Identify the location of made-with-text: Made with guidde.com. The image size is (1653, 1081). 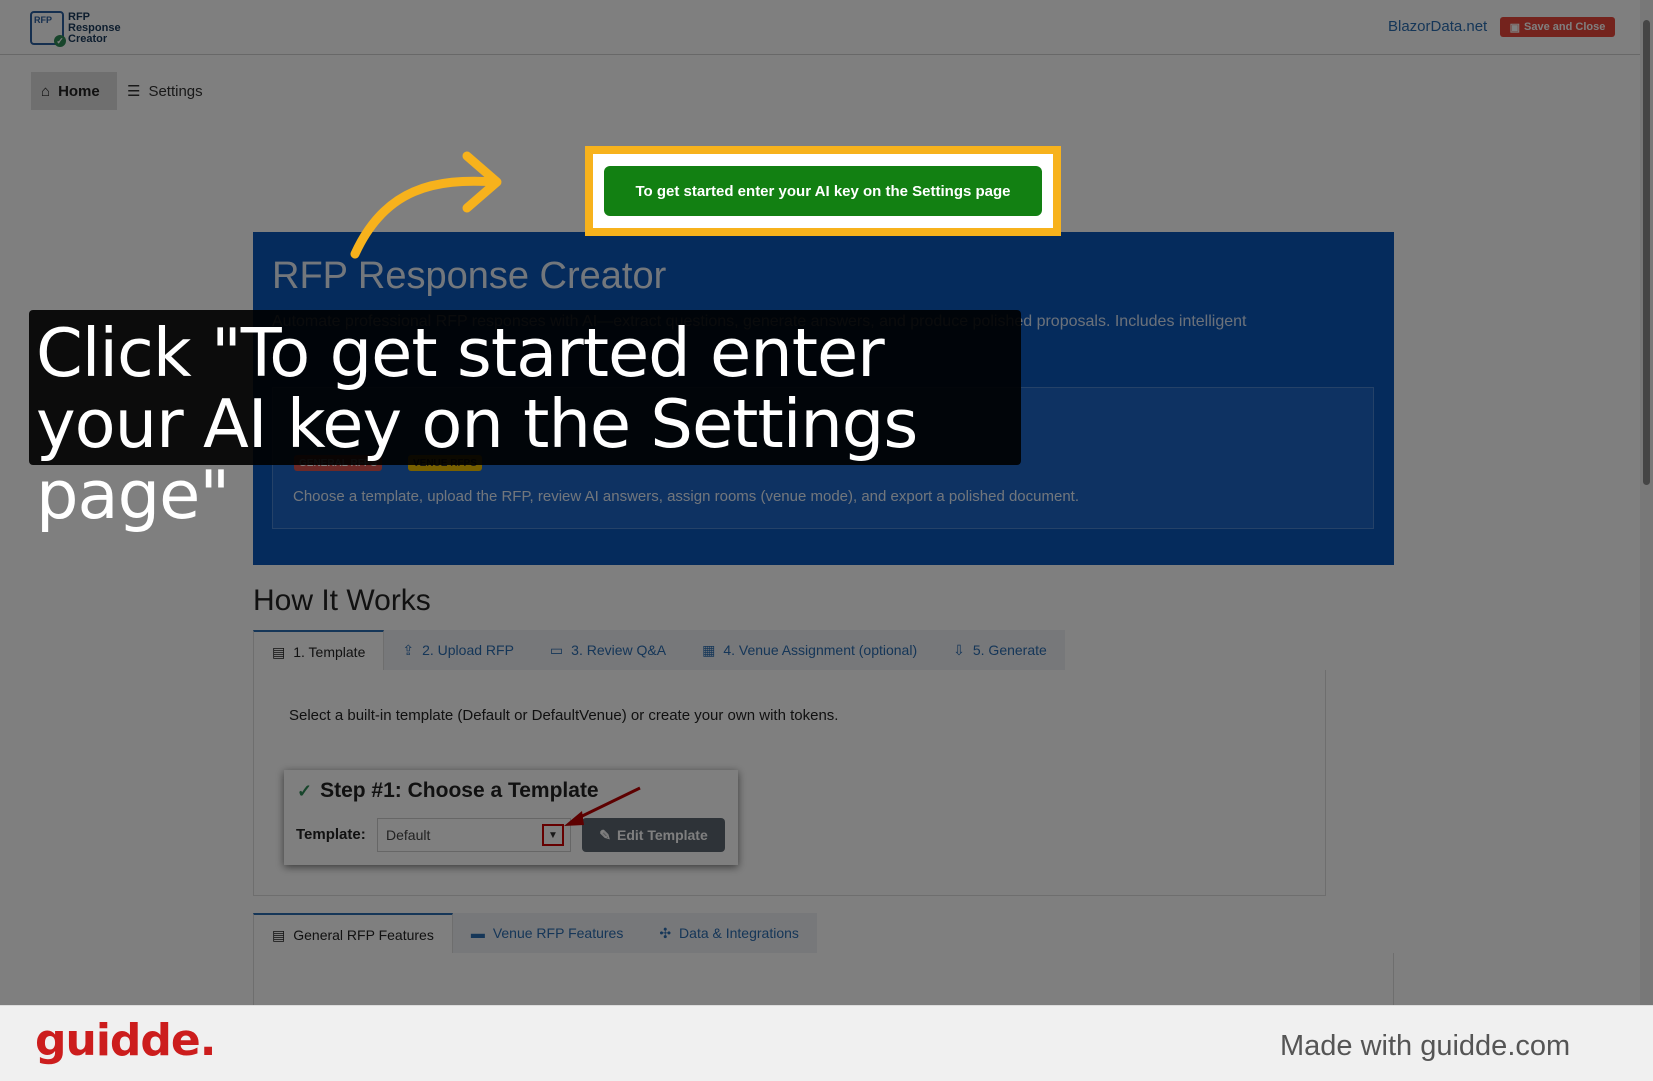
(1425, 1046).